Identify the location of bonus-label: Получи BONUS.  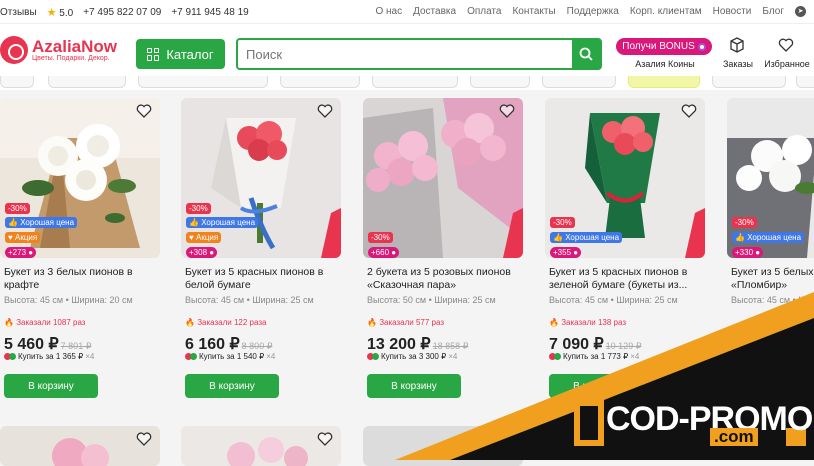
(658, 46).